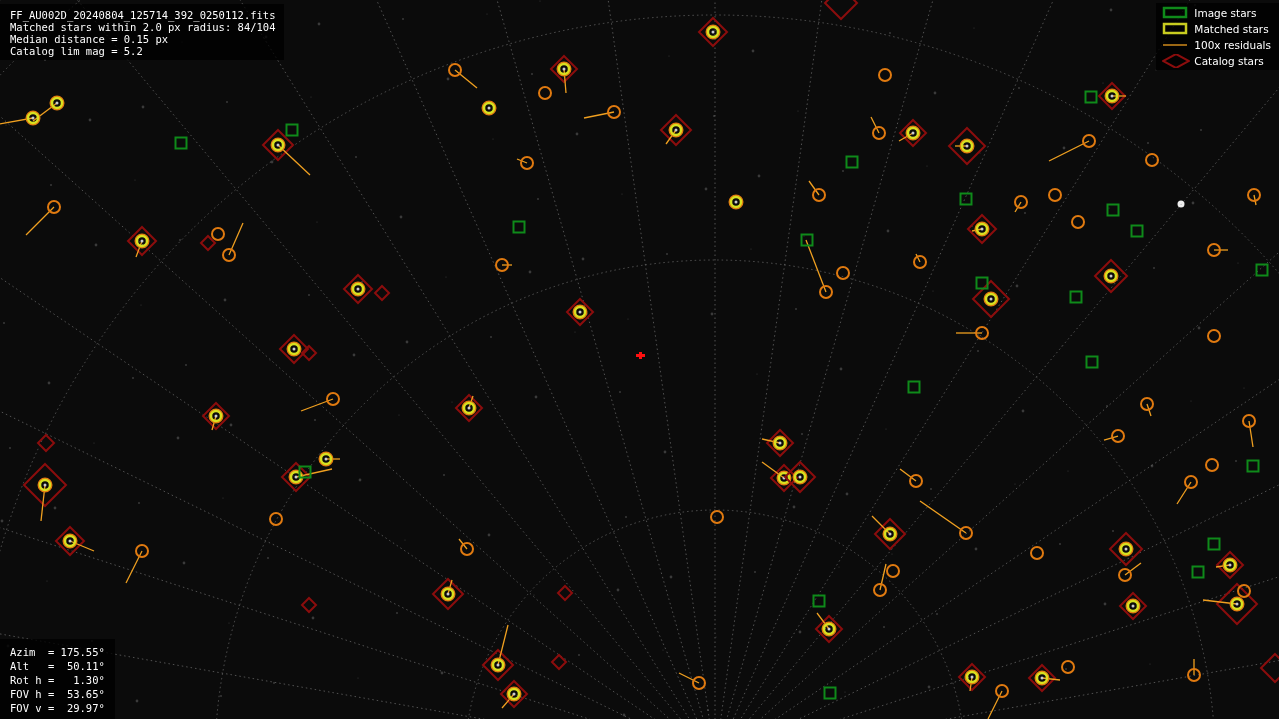 The width and height of the screenshot is (1279, 719). I want to click on pointing-line: Azim = 175.55°, so click(57, 652).